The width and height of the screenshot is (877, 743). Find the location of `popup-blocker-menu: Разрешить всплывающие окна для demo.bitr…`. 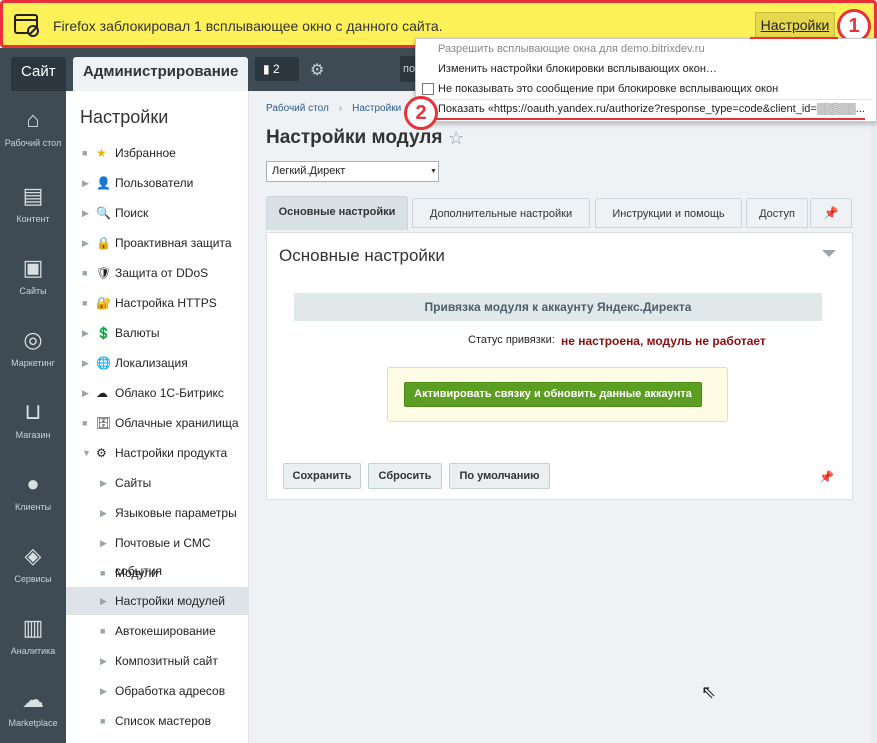

popup-blocker-menu: Разрешить всплывающие окна для demo.bitr… is located at coordinates (646, 80).